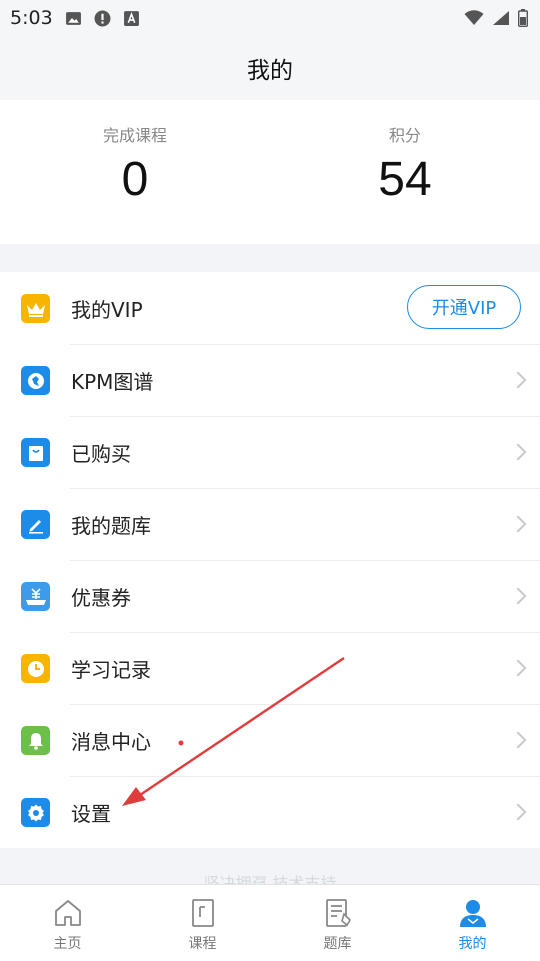  What do you see at coordinates (270, 71) in the screenshot?
I see `page-title: 我的` at bounding box center [270, 71].